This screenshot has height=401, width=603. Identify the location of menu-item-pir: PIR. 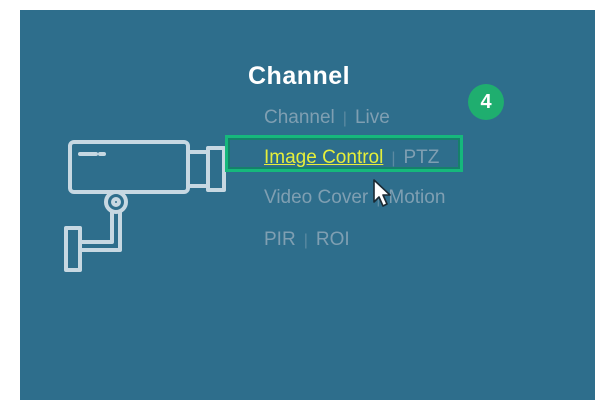
(280, 239).